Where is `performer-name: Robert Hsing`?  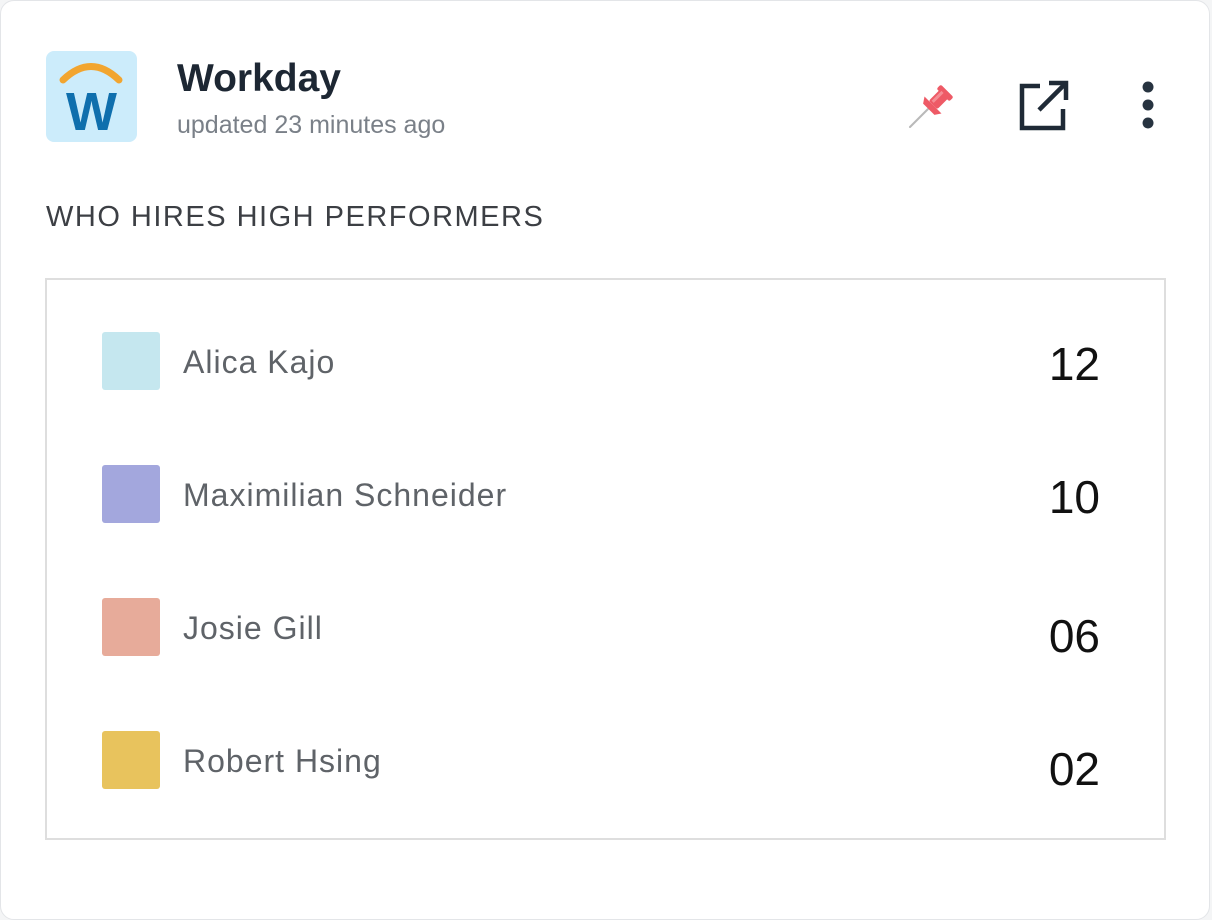
performer-name: Robert Hsing is located at coordinates (282, 761).